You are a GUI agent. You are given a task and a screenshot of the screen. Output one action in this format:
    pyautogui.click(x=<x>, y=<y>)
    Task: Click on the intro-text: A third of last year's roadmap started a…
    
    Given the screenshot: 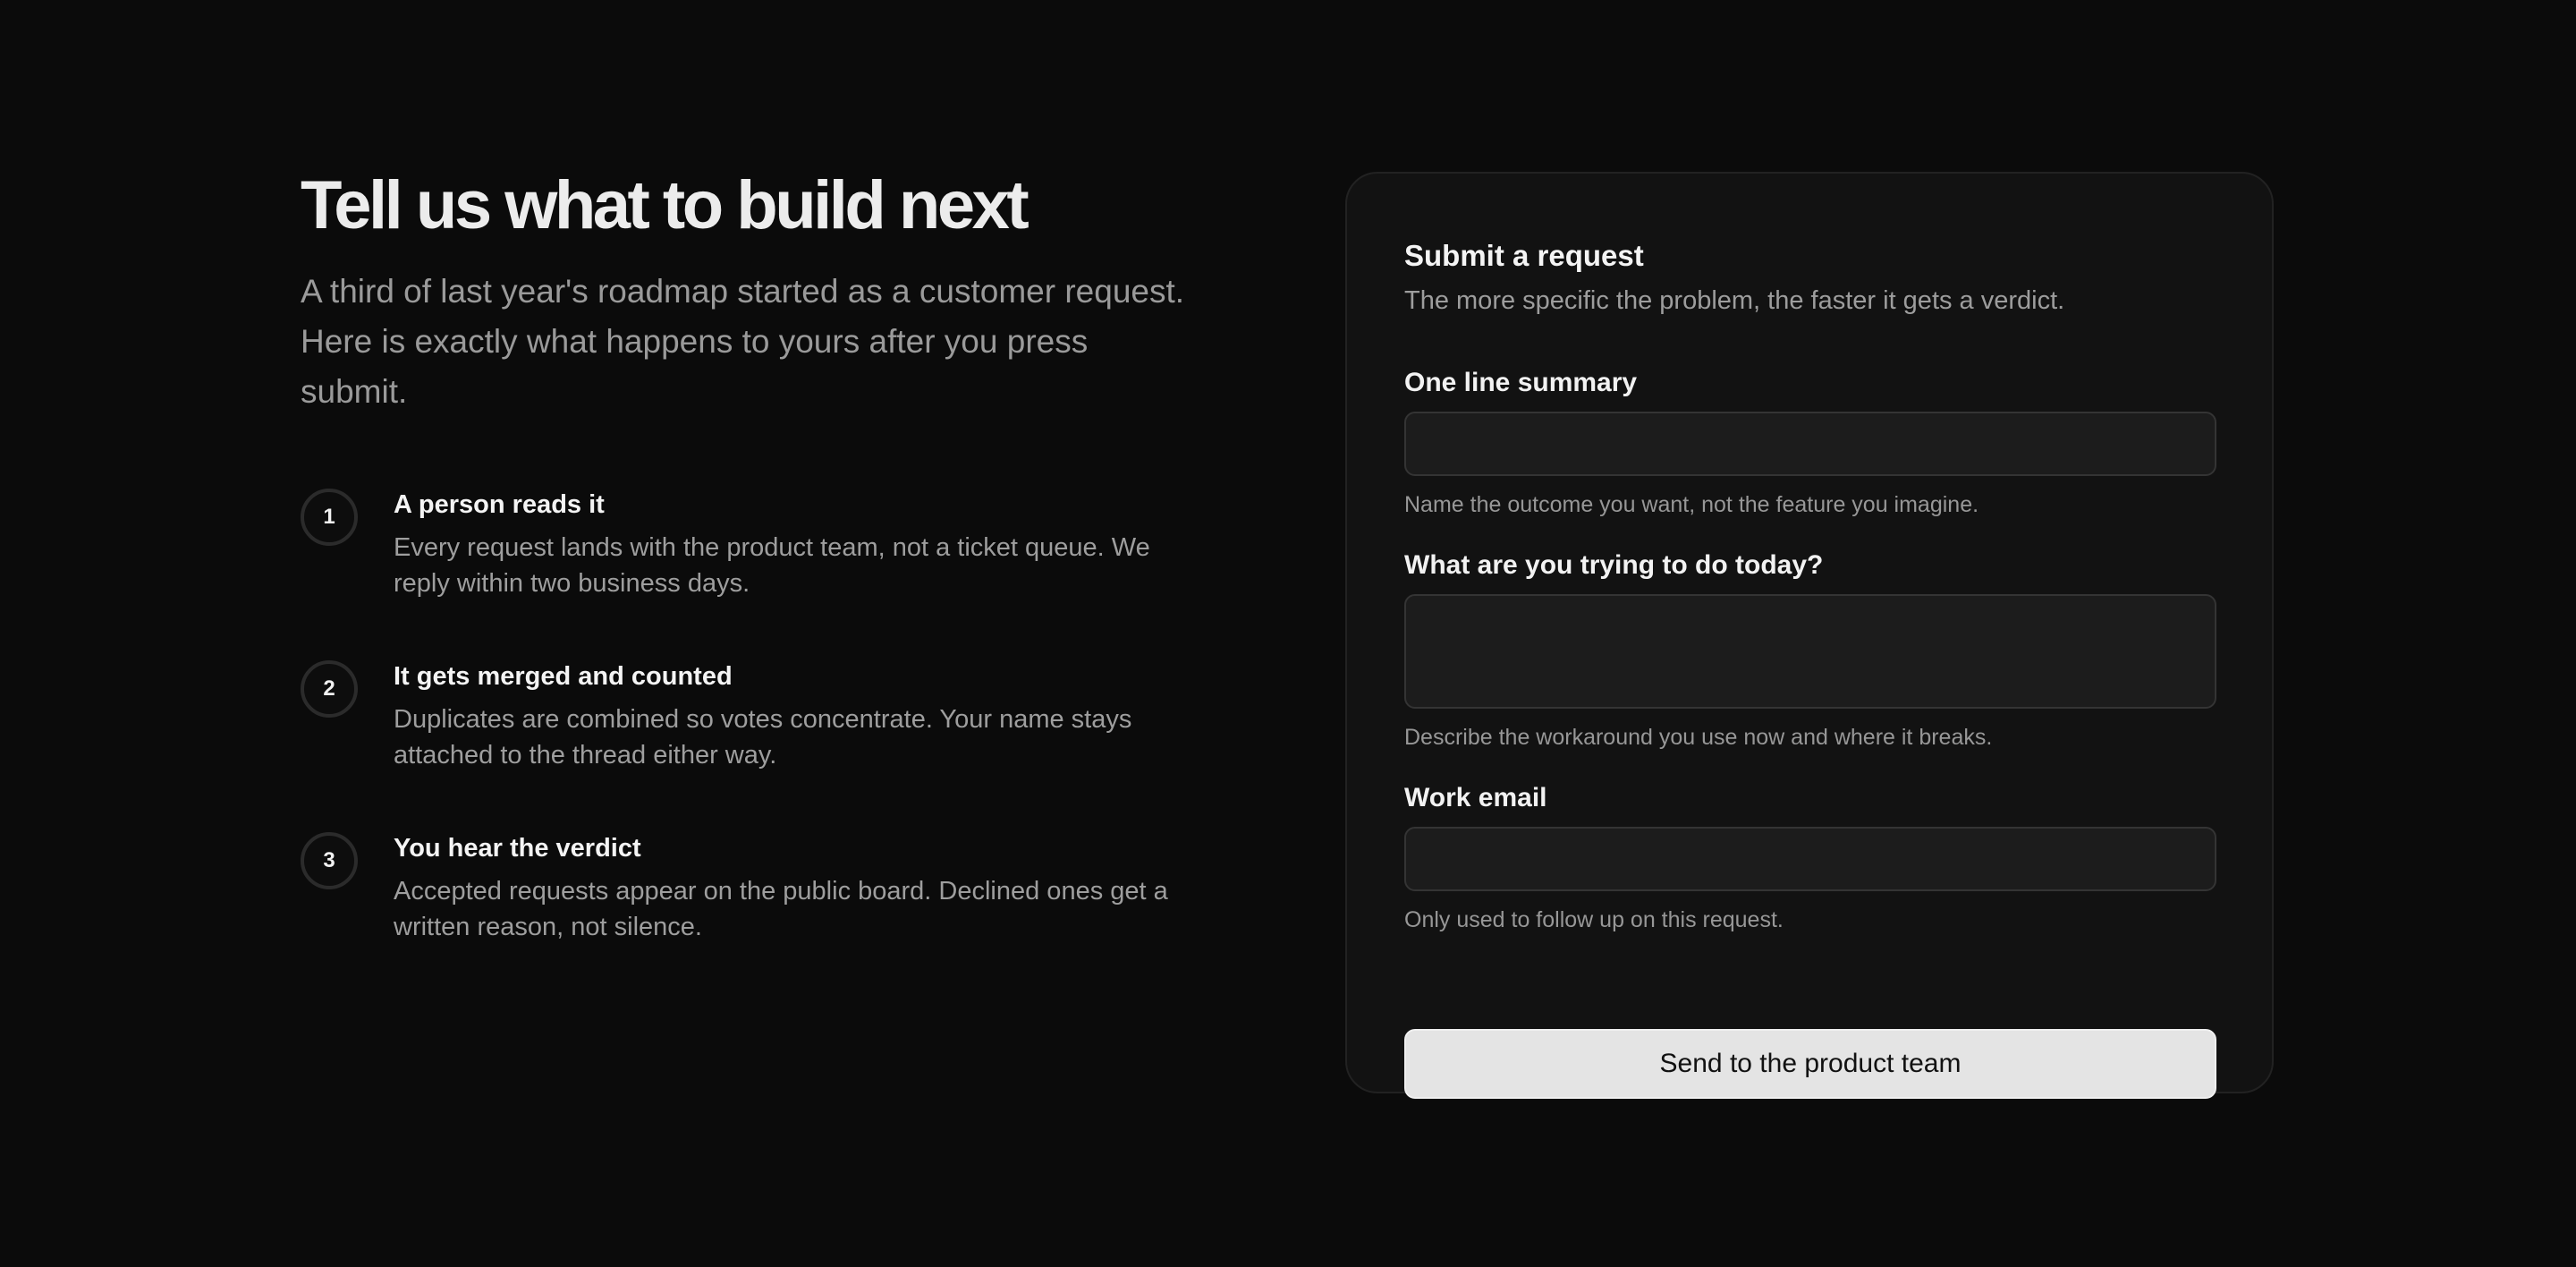 What is the action you would take?
    pyautogui.click(x=743, y=341)
    